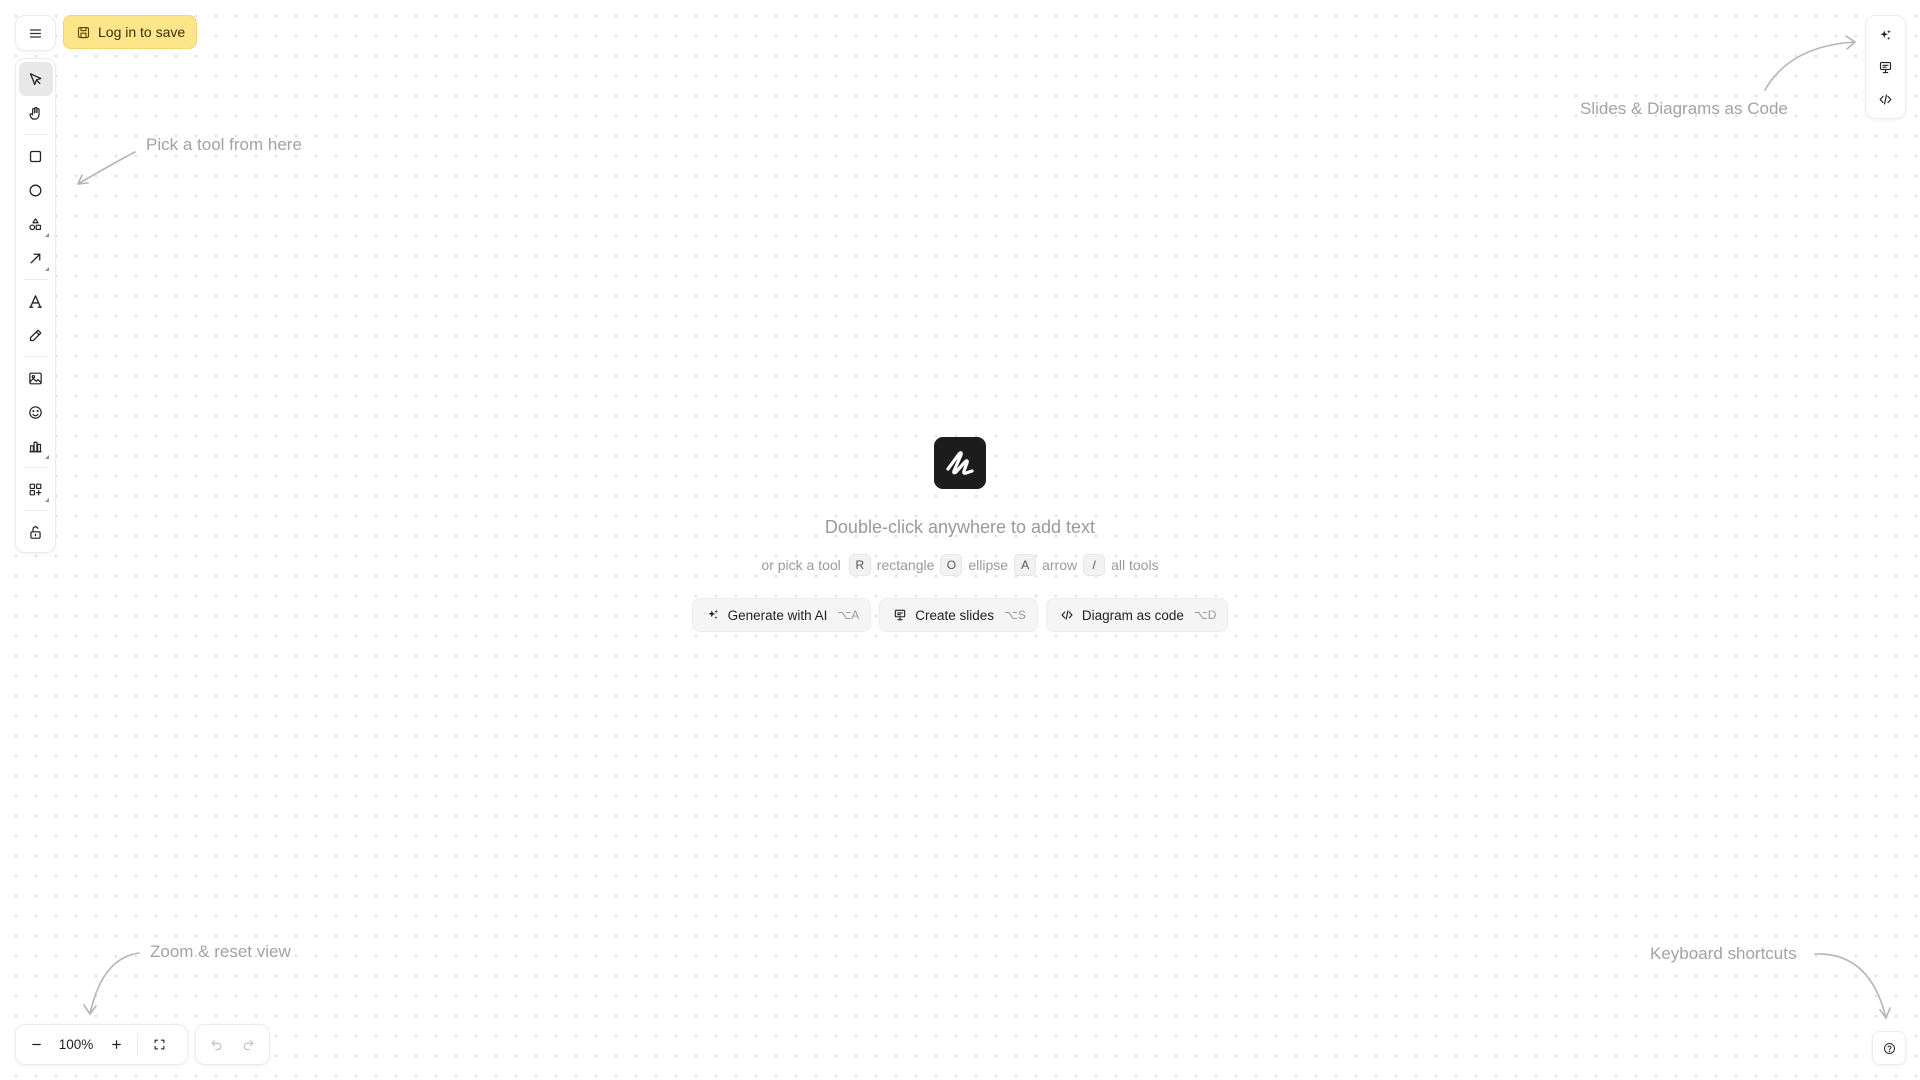  Describe the element at coordinates (1060, 565) in the screenshot. I see `shortcut-label-arrow: arrow` at that location.